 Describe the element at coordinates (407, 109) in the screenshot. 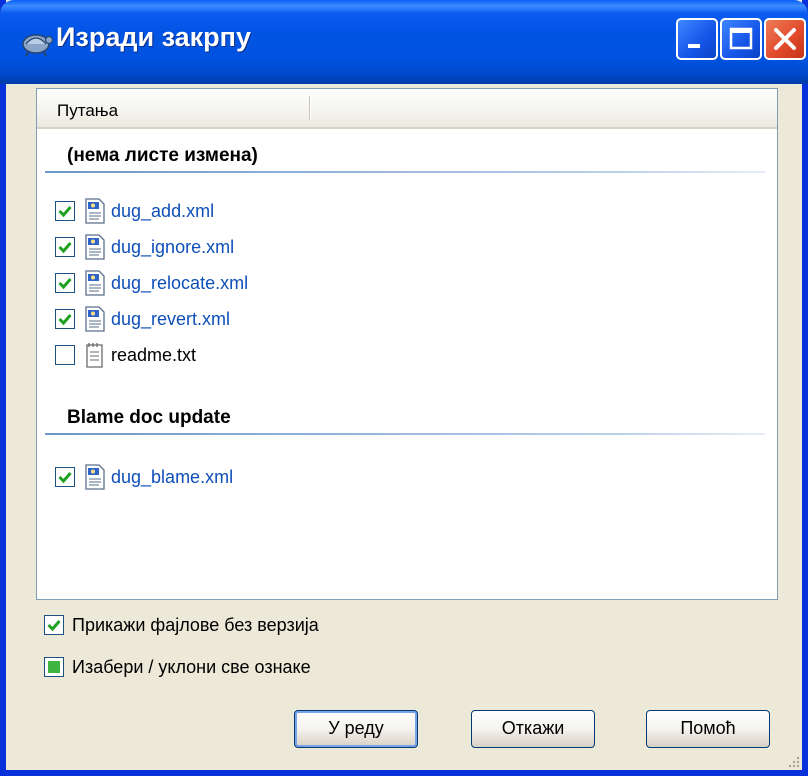

I see `list-header: Путања` at that location.